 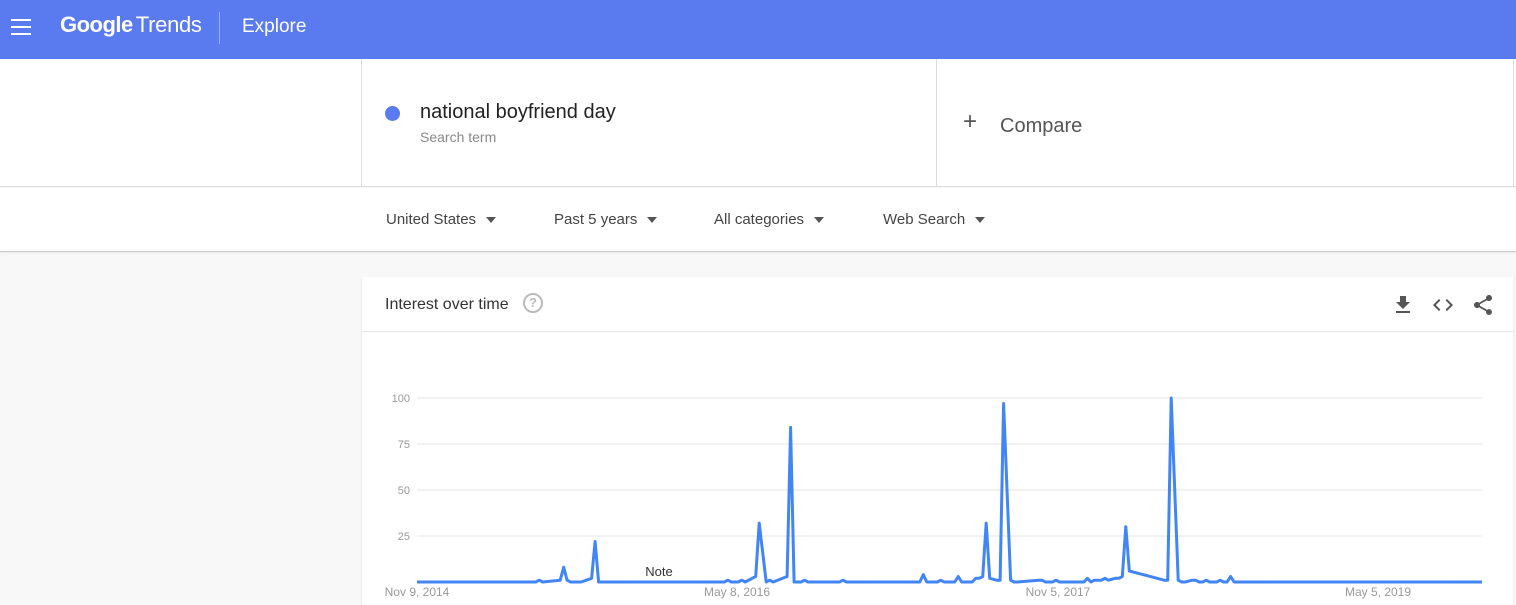 What do you see at coordinates (404, 445) in the screenshot?
I see `y-tick-label: 75` at bounding box center [404, 445].